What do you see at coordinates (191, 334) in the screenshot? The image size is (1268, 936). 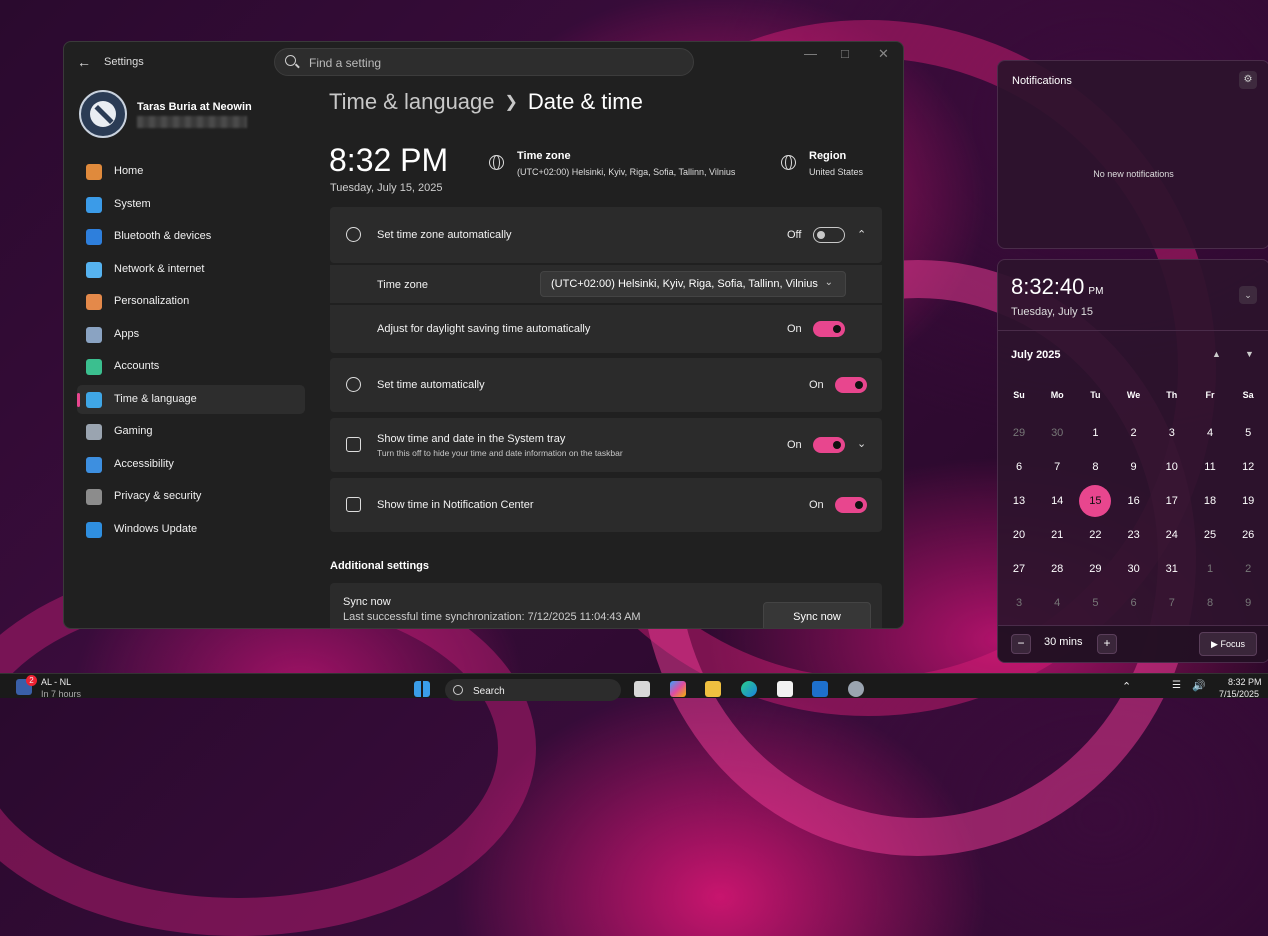 I see `sidebar-item-apps: Apps` at bounding box center [191, 334].